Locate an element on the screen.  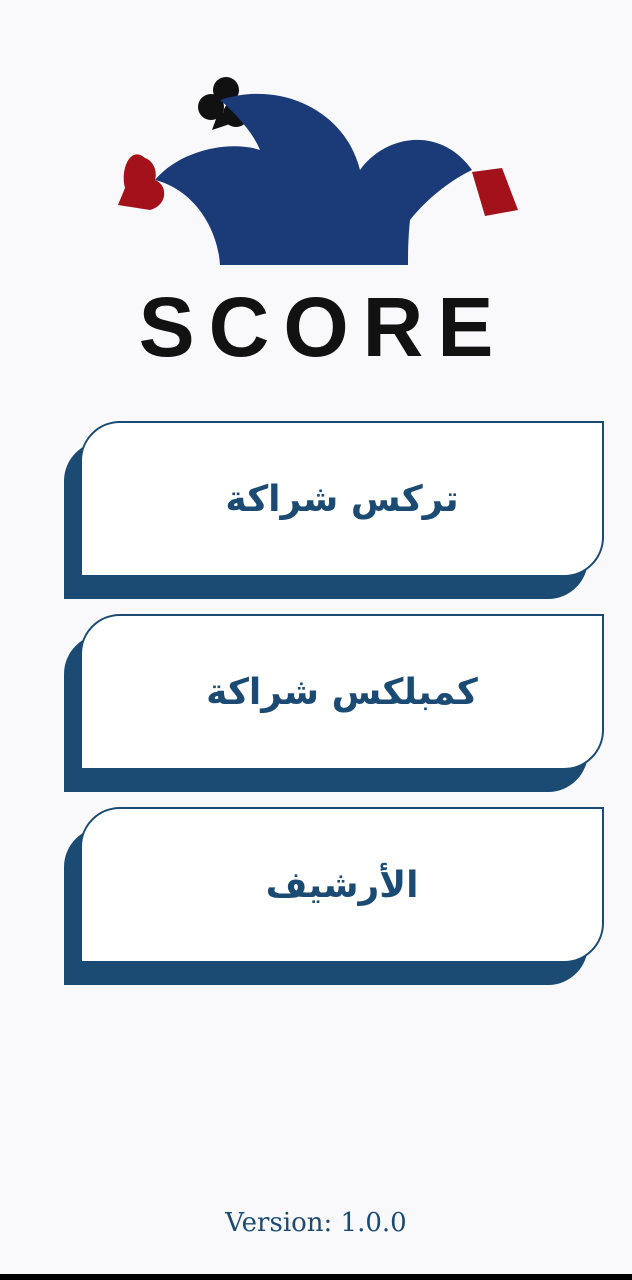
logo-text: SCORE is located at coordinates (323, 327).